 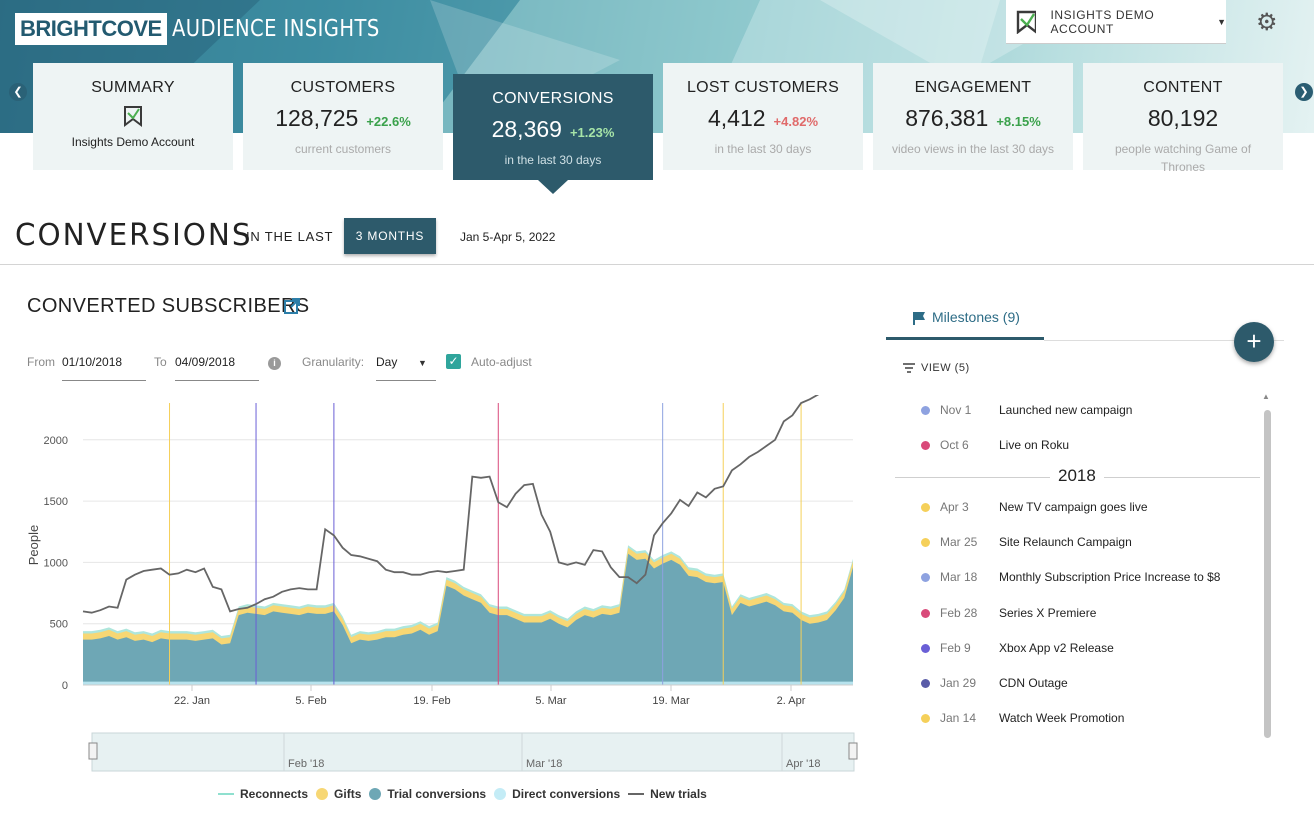 I want to click on navigator-label: Apr '18, so click(x=803, y=764).